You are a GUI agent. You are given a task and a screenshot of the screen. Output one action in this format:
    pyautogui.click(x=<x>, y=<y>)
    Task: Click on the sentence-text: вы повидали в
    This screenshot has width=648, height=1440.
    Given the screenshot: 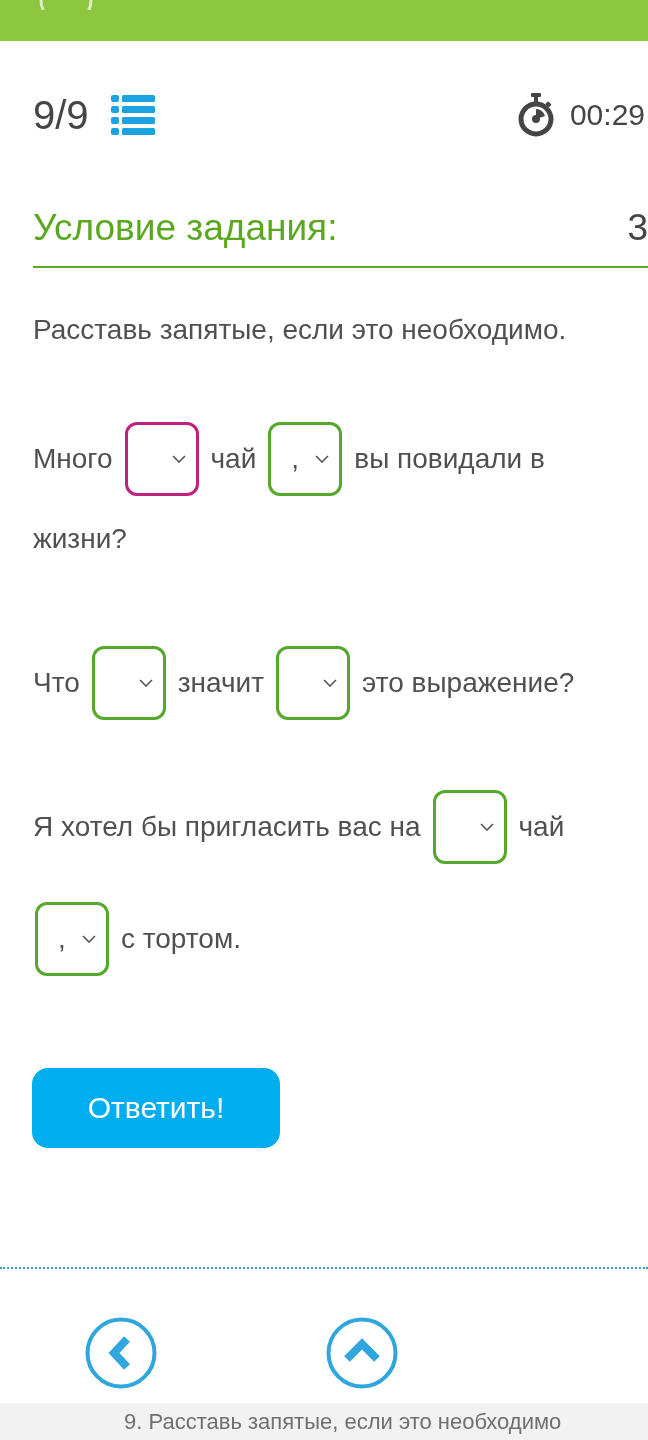 What is the action you would take?
    pyautogui.click(x=449, y=459)
    